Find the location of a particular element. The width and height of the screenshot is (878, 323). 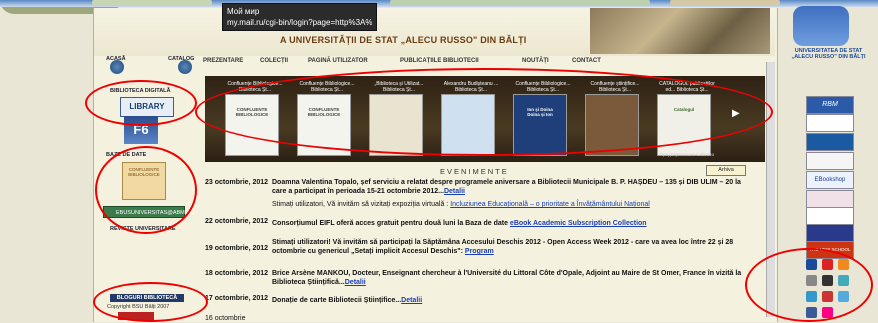

rbm-banner: RBM is located at coordinates (830, 105).